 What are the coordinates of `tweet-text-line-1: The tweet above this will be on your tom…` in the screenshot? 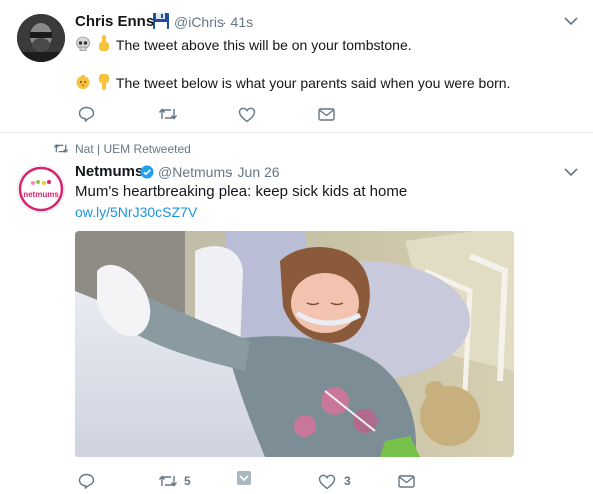 It's located at (263, 45).